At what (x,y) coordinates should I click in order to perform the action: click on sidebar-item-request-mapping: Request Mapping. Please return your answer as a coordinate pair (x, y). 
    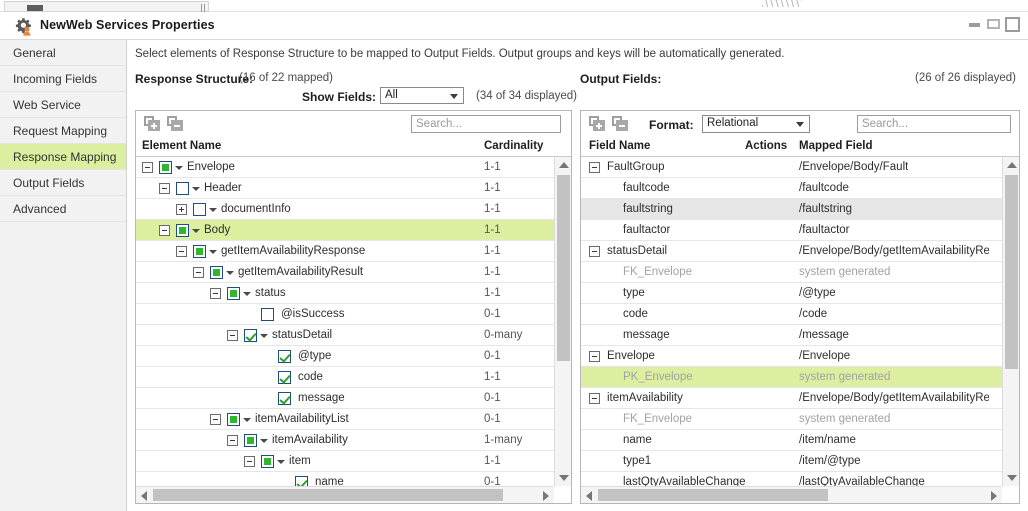
    Looking at the image, I should click on (63, 131).